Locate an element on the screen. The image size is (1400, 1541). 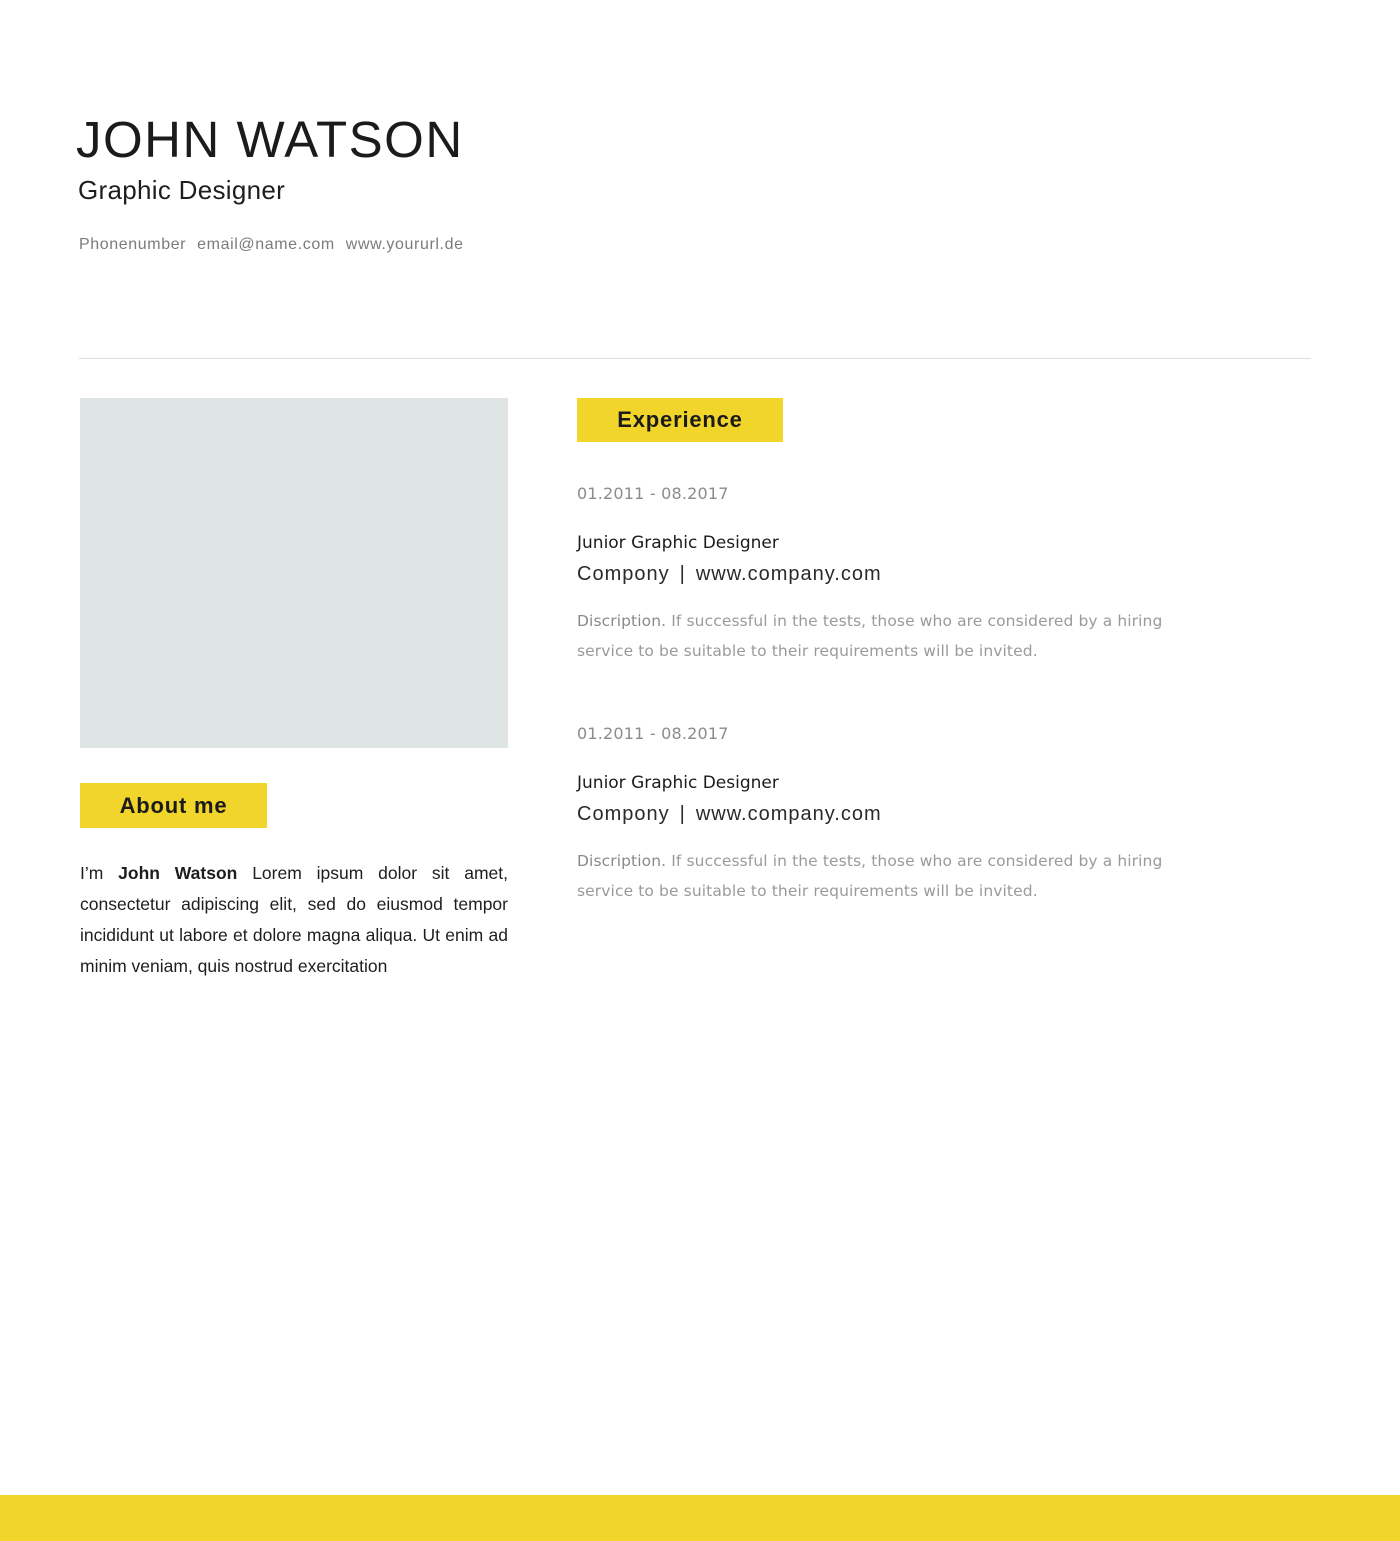
contact-url: www.yoururl.de is located at coordinates (405, 244).